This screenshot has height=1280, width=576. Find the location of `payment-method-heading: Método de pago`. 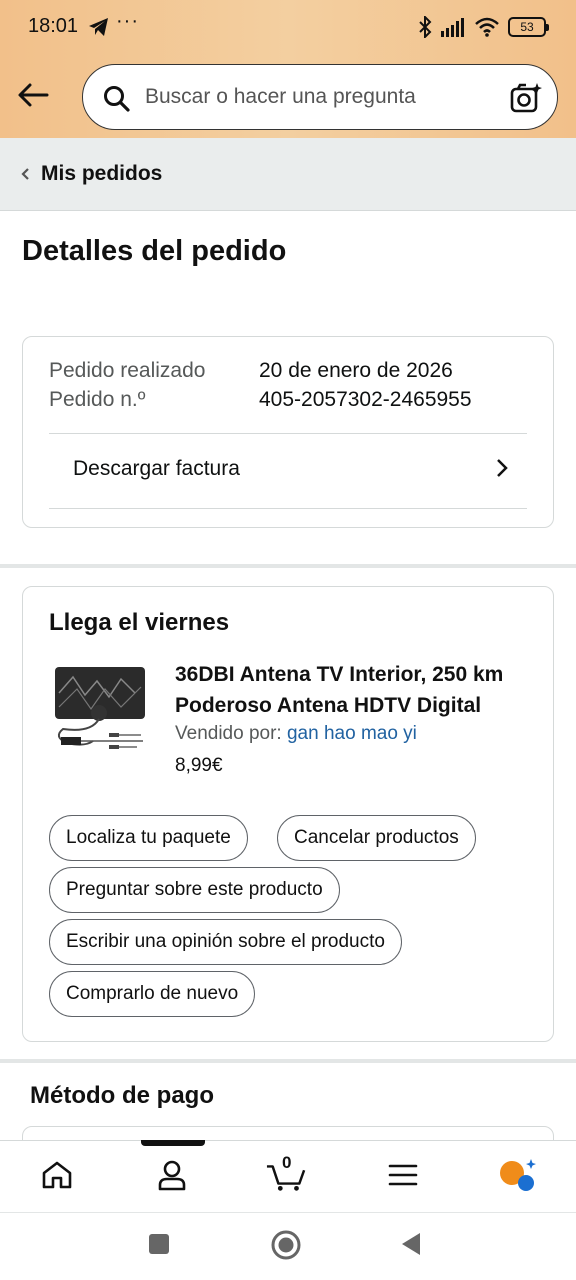

payment-method-heading: Método de pago is located at coordinates (122, 1095).